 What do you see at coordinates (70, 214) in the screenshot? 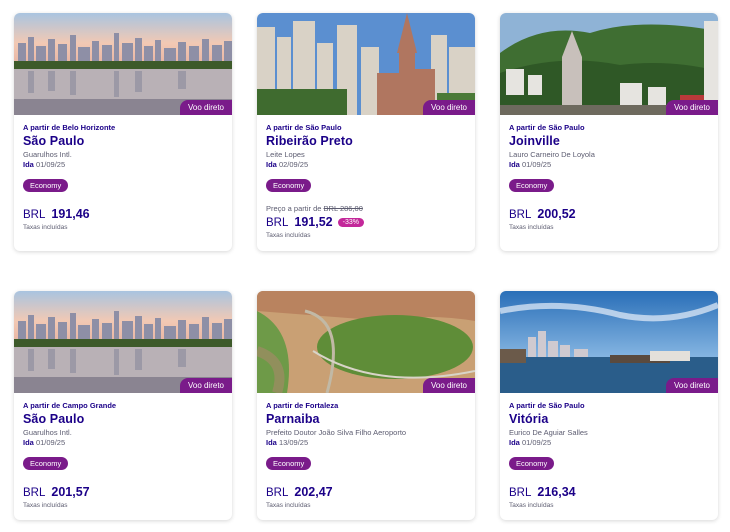
I see `price-amount: 191,46` at bounding box center [70, 214].